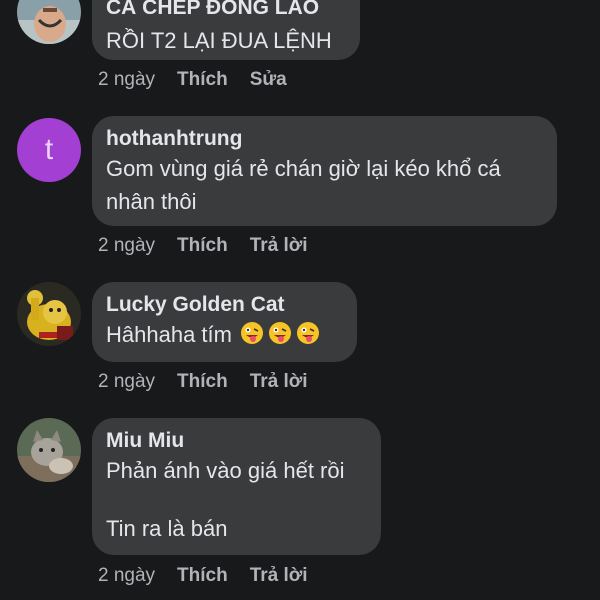 Image resolution: width=600 pixels, height=600 pixels. Describe the element at coordinates (236, 441) in the screenshot. I see `comment-author: Miu Miu` at that location.